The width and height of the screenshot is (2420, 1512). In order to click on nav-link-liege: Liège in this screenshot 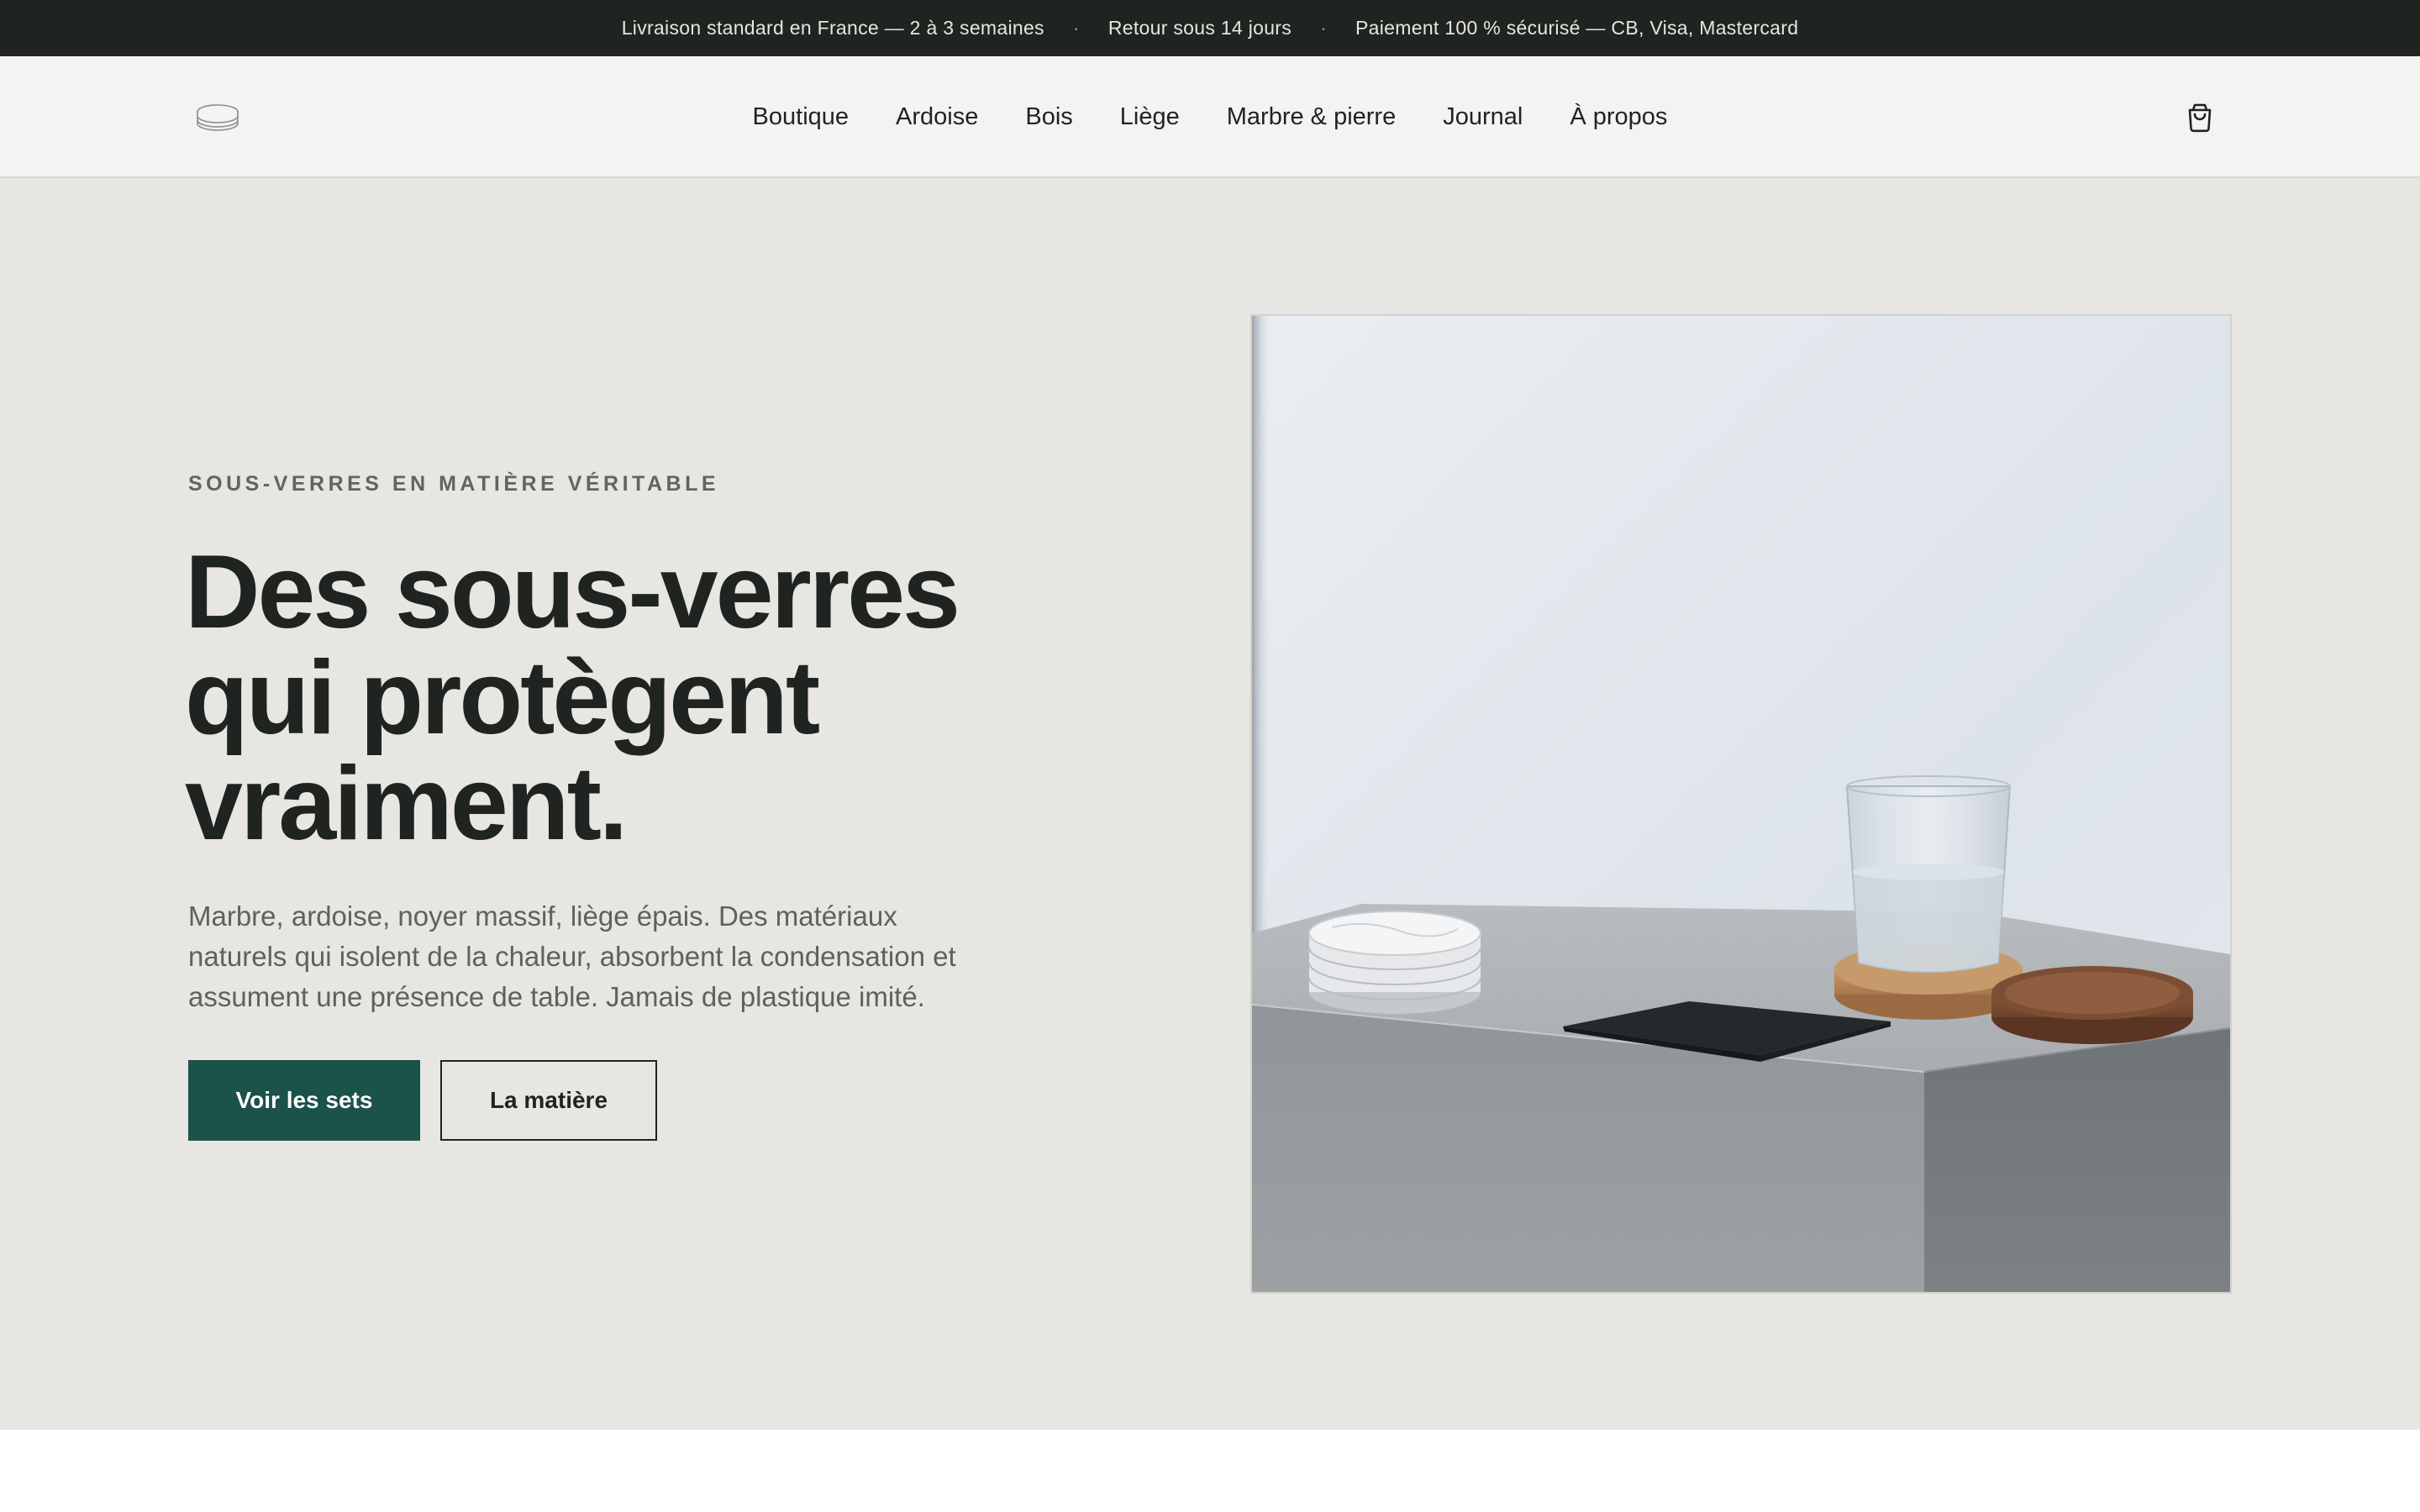, I will do `click(1150, 117)`.